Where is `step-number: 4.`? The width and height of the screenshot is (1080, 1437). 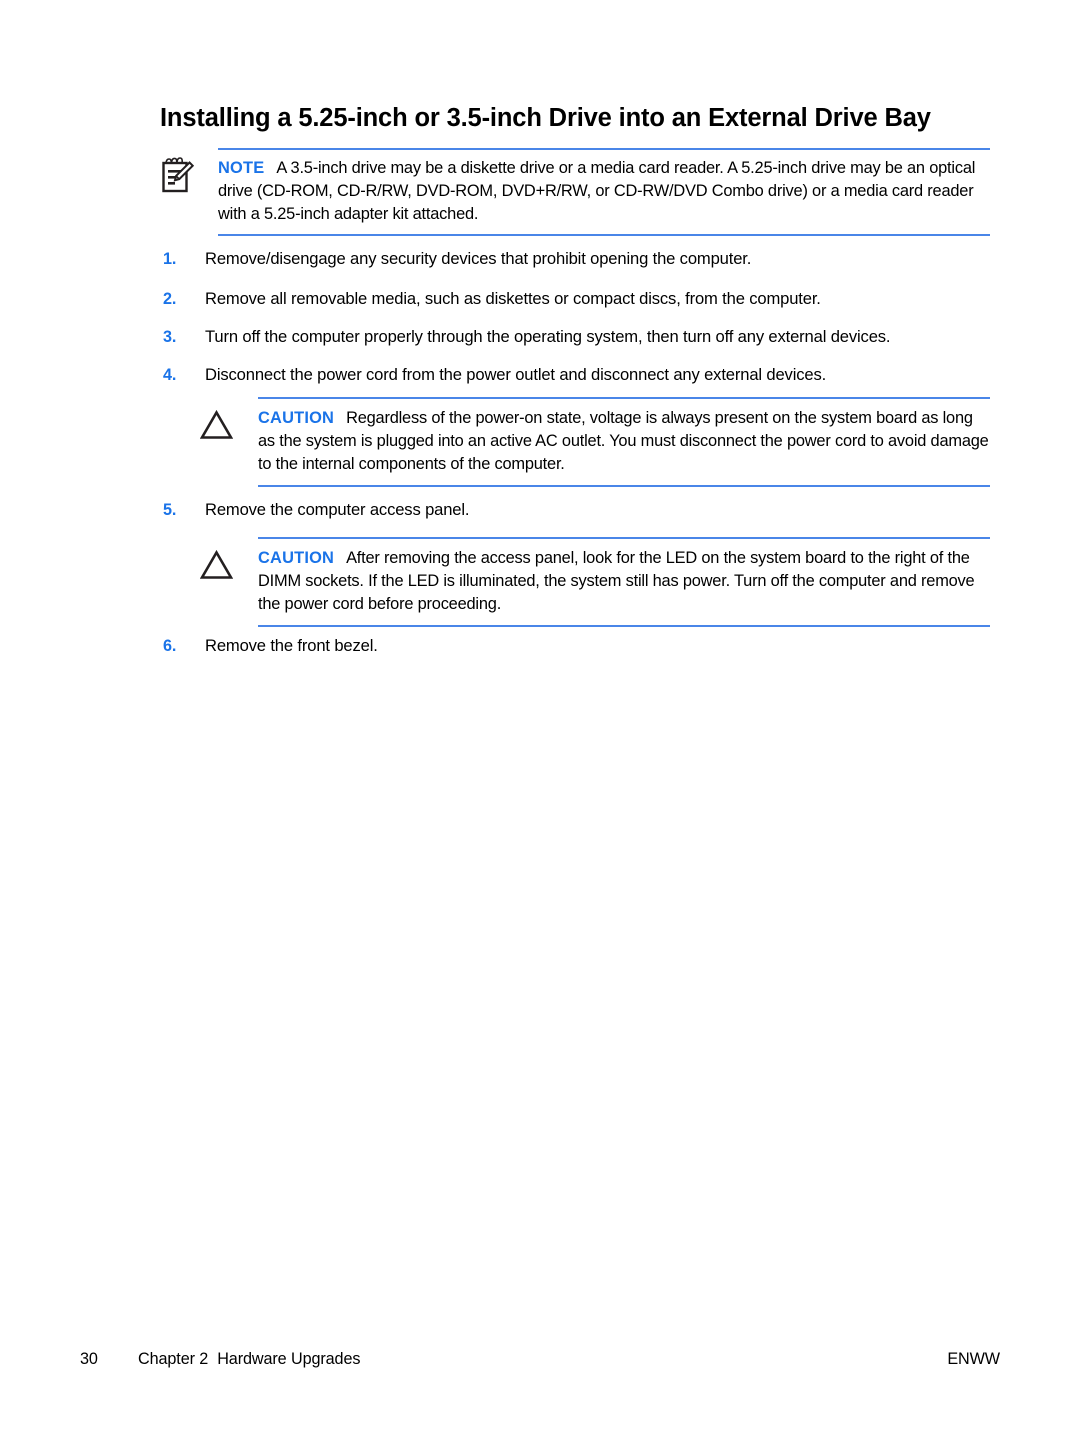
step-number: 4. is located at coordinates (170, 375).